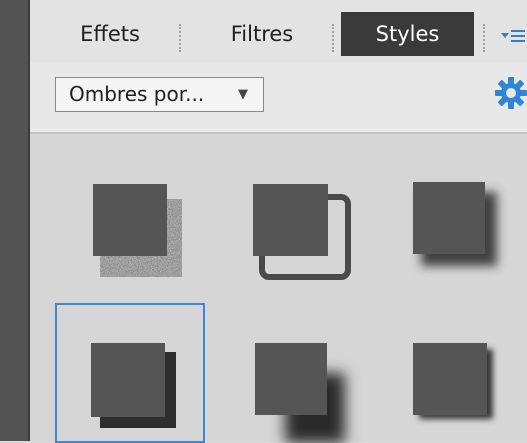 The width and height of the screenshot is (527, 443). What do you see at coordinates (300, 224) in the screenshot?
I see `style-thumbnail-outline-shadow` at bounding box center [300, 224].